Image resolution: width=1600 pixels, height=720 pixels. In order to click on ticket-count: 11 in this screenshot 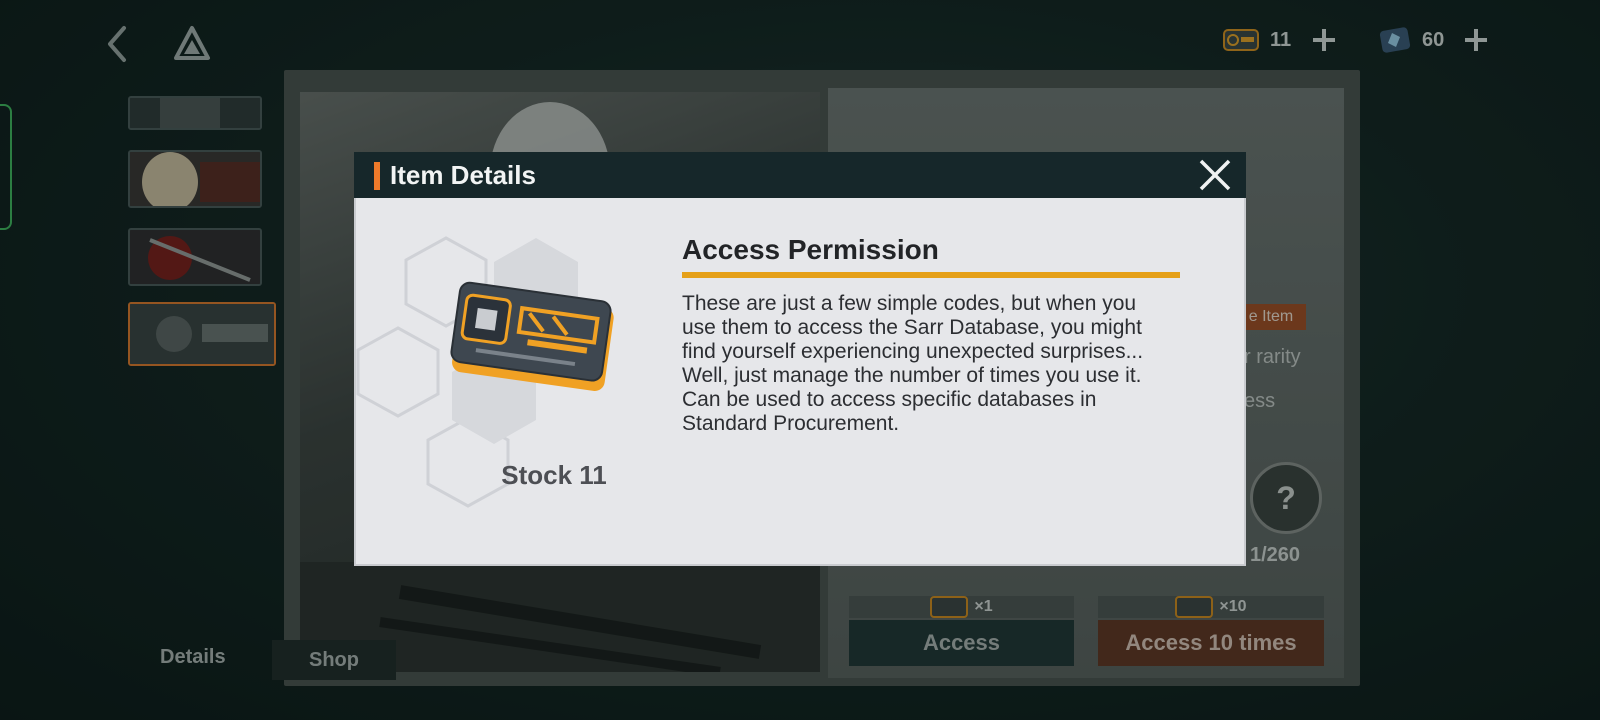, I will do `click(1281, 39)`.